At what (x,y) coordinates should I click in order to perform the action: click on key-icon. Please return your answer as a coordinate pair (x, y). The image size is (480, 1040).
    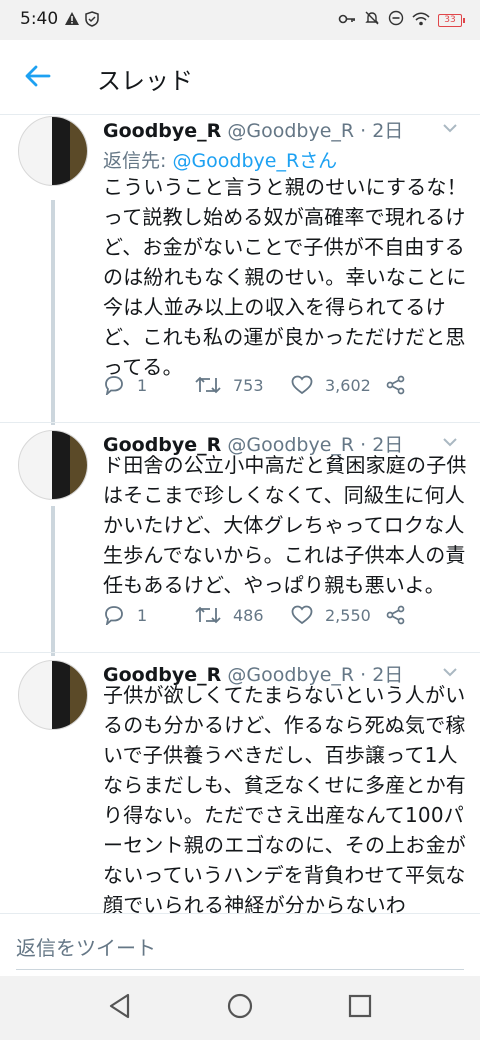
    Looking at the image, I should click on (347, 20).